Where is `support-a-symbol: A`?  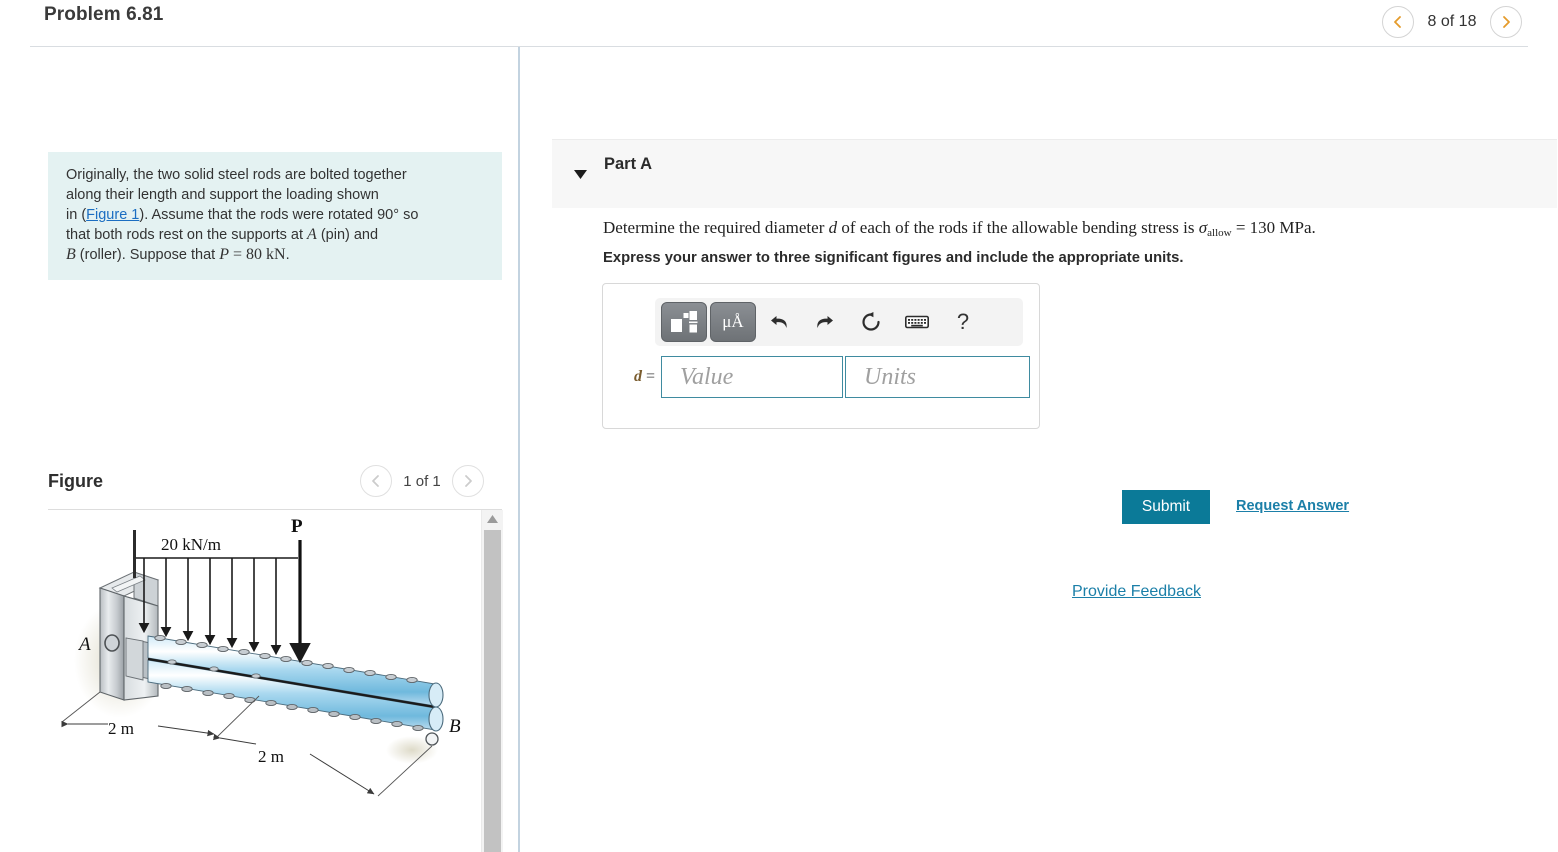
support-a-symbol: A is located at coordinates (312, 234).